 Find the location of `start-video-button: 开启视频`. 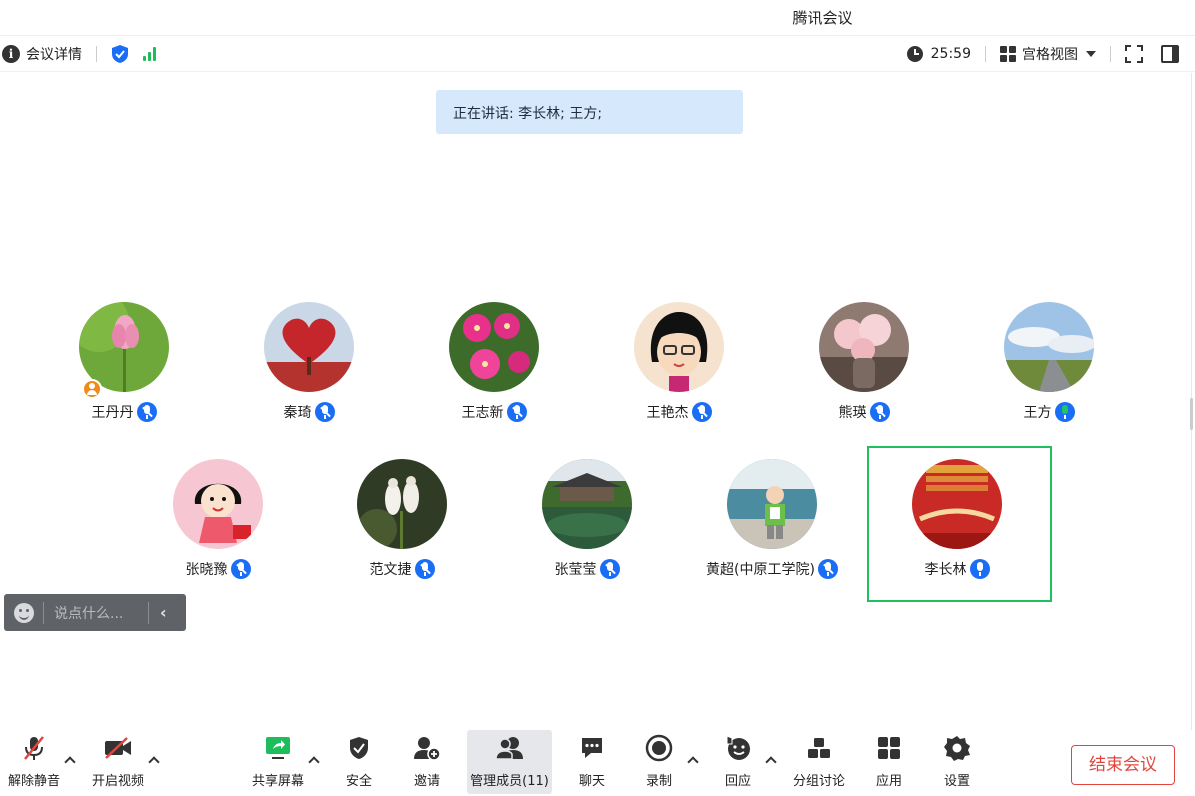

start-video-button: 开启视频 is located at coordinates (118, 762).